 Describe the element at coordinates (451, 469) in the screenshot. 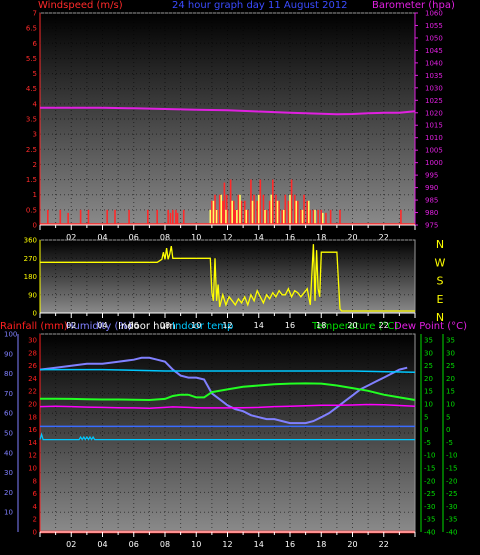

I see `dewpoint-y-tick-label: -15` at that location.